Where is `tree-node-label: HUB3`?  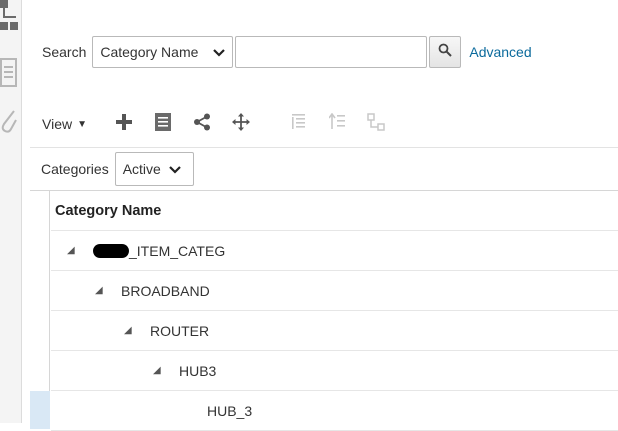
tree-node-label: HUB3 is located at coordinates (198, 370).